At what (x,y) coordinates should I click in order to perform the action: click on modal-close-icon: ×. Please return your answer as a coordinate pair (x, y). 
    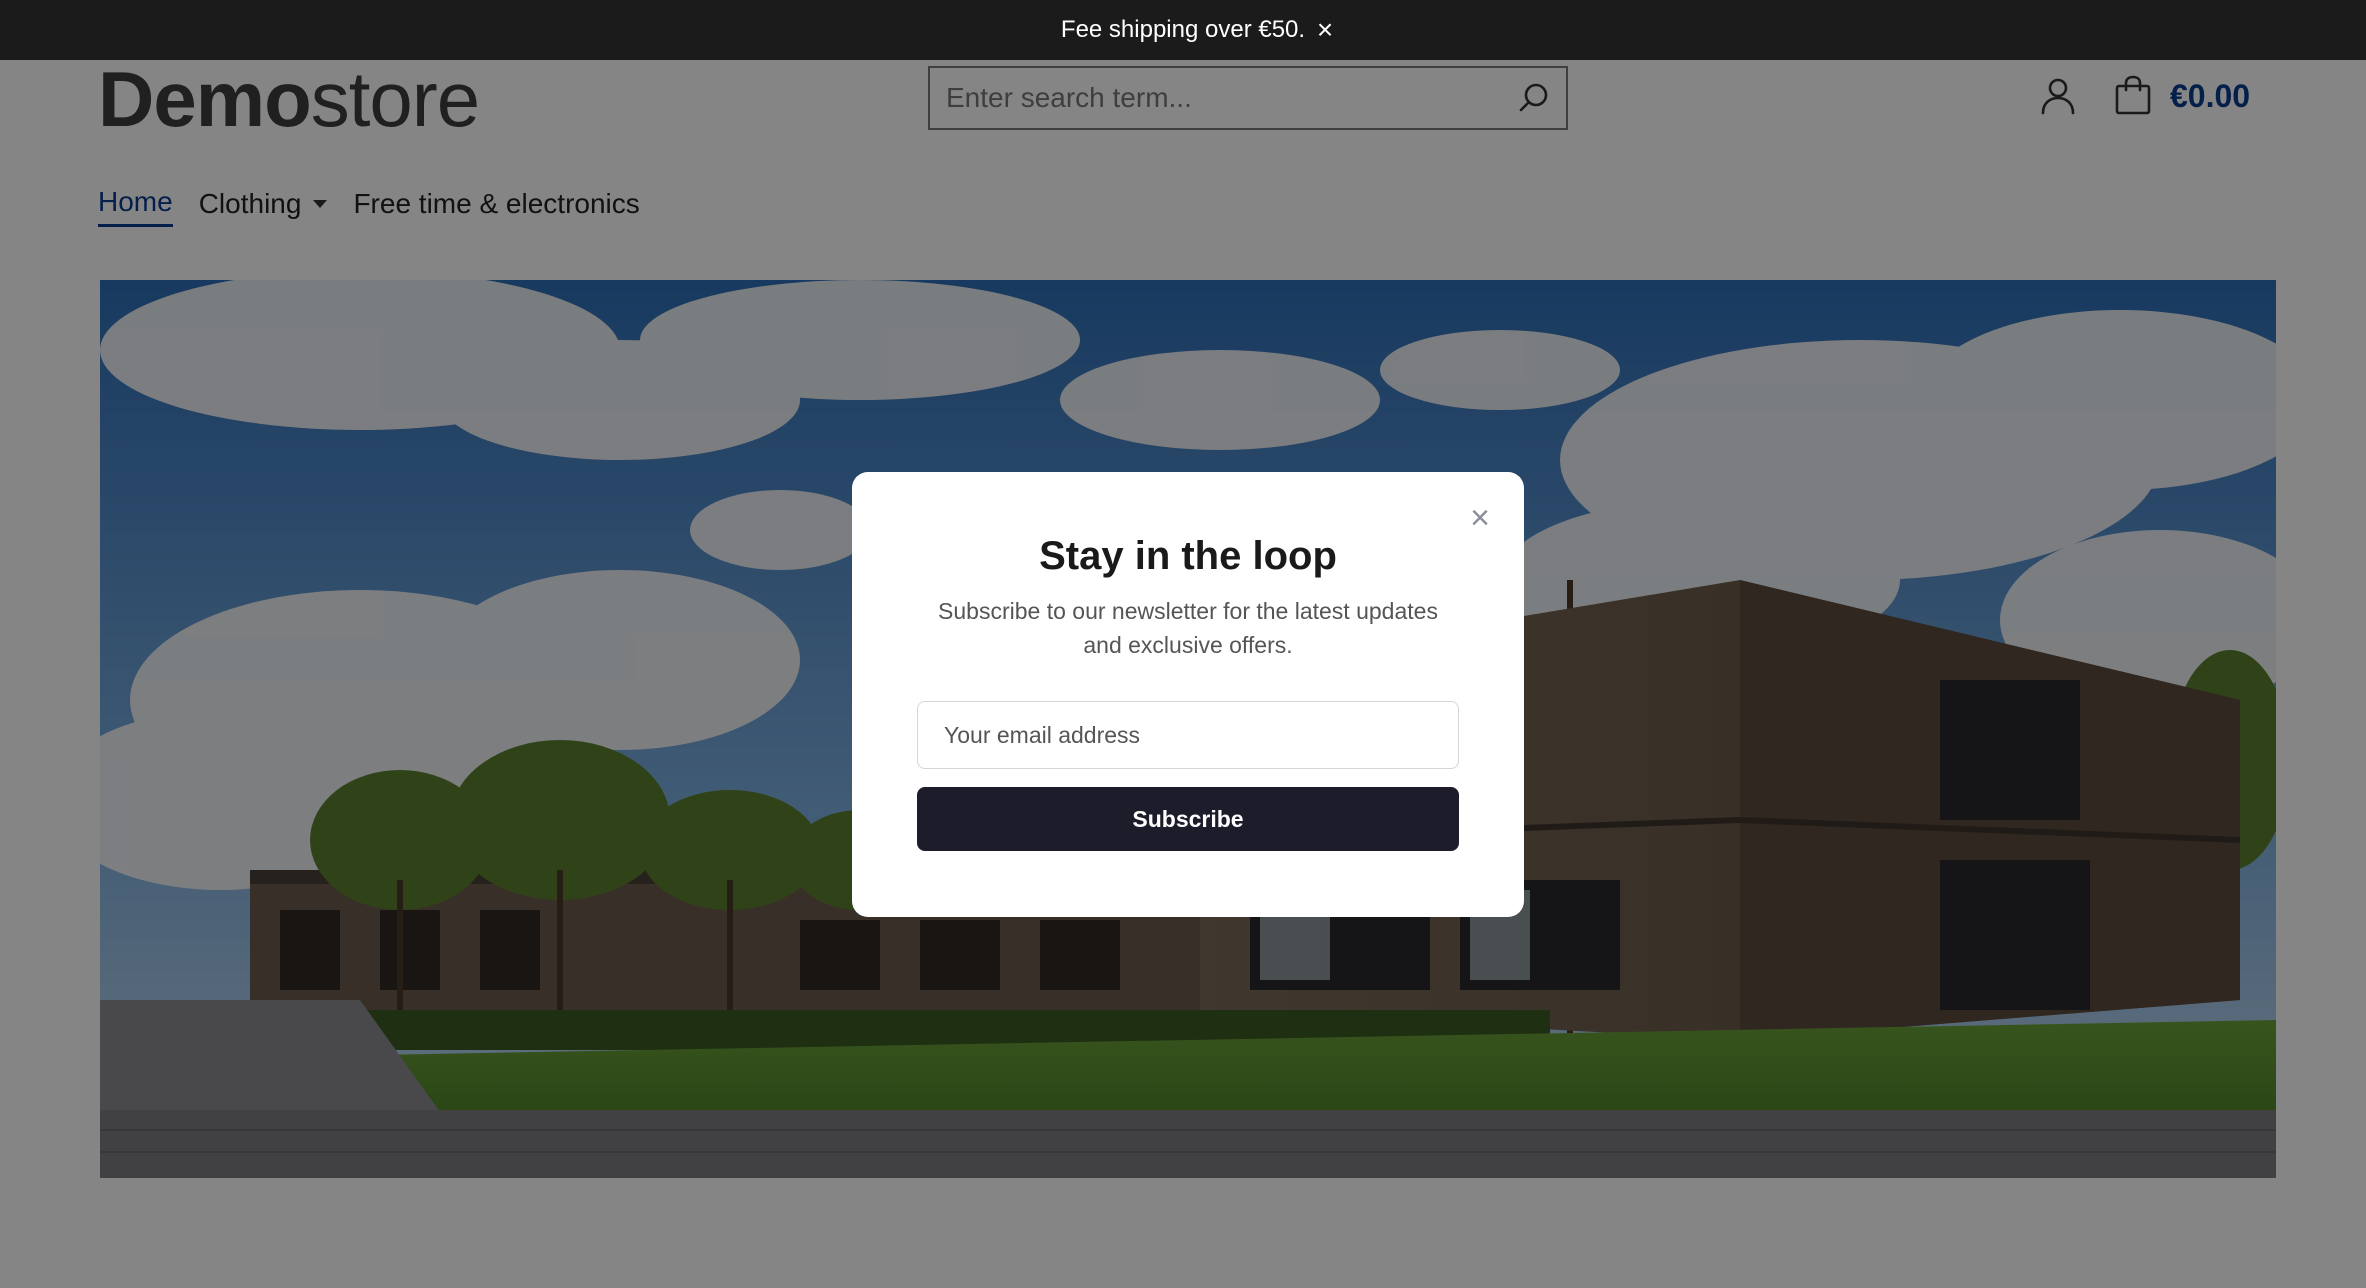
    Looking at the image, I should click on (1480, 518).